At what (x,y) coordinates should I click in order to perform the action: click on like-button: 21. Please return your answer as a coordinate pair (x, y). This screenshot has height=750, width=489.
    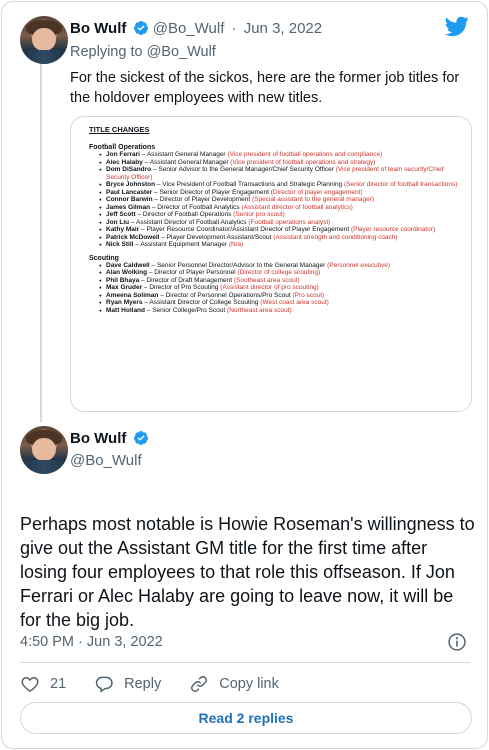
    Looking at the image, I should click on (43, 684).